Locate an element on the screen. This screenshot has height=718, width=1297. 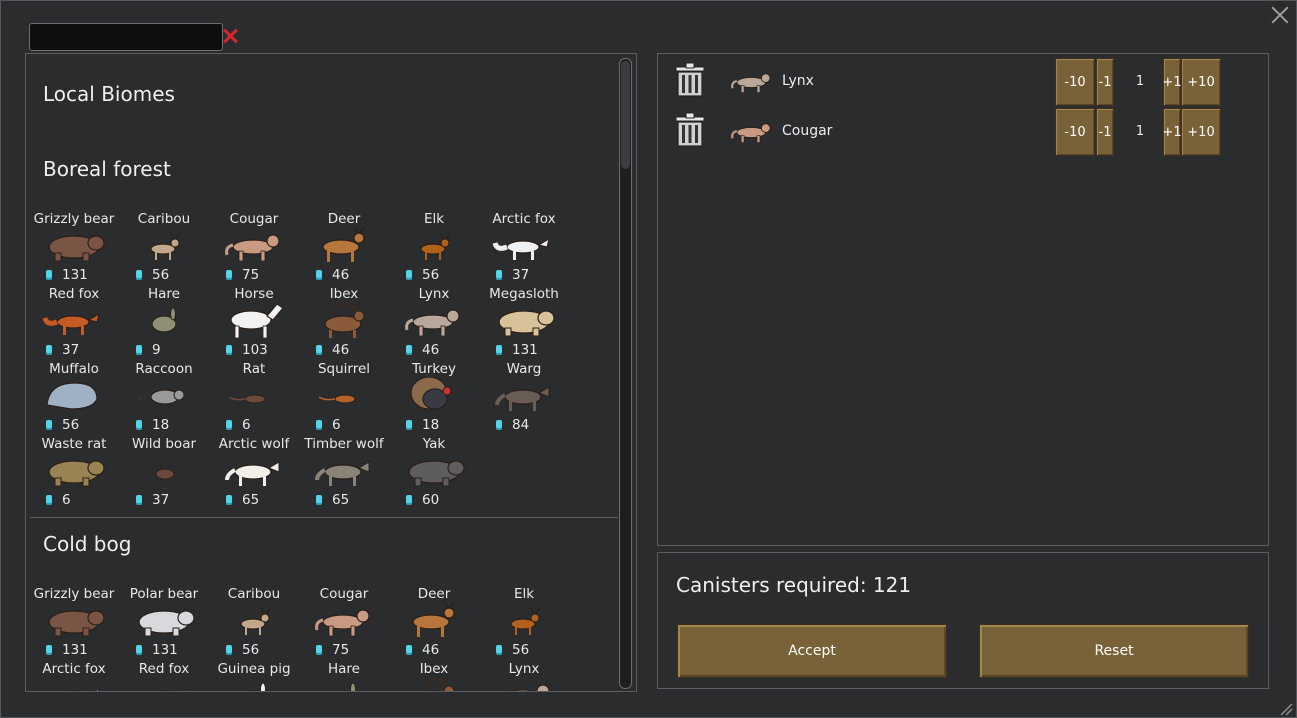
animal-name: Muffalo is located at coordinates (74, 369).